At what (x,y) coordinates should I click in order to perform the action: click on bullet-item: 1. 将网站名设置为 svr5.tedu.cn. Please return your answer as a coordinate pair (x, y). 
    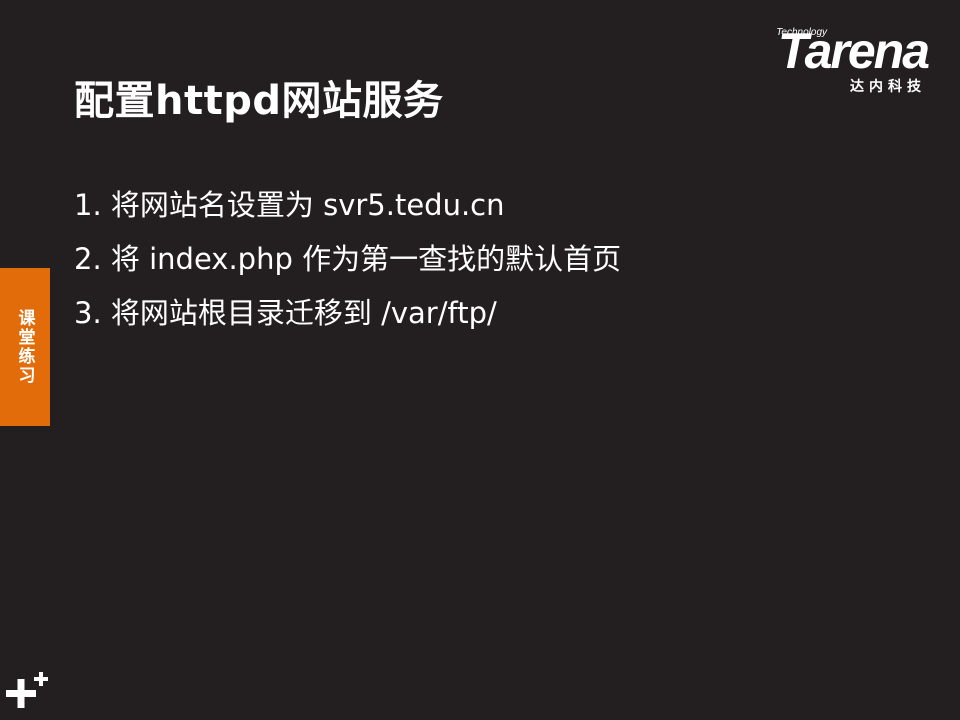
    Looking at the image, I should click on (289, 205).